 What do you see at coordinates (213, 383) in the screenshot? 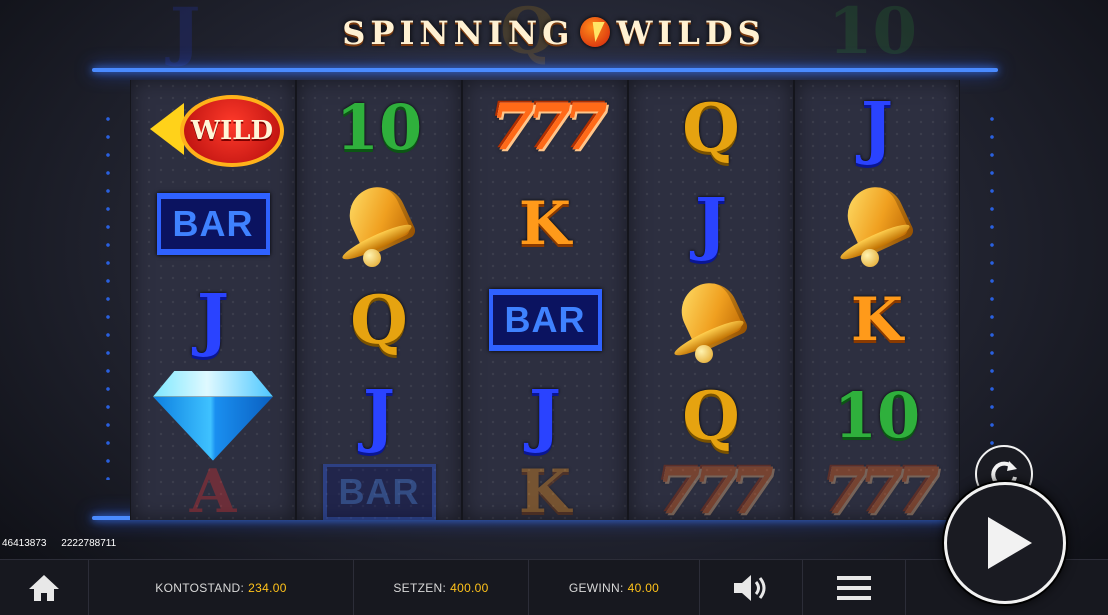
I see `diamond-top` at bounding box center [213, 383].